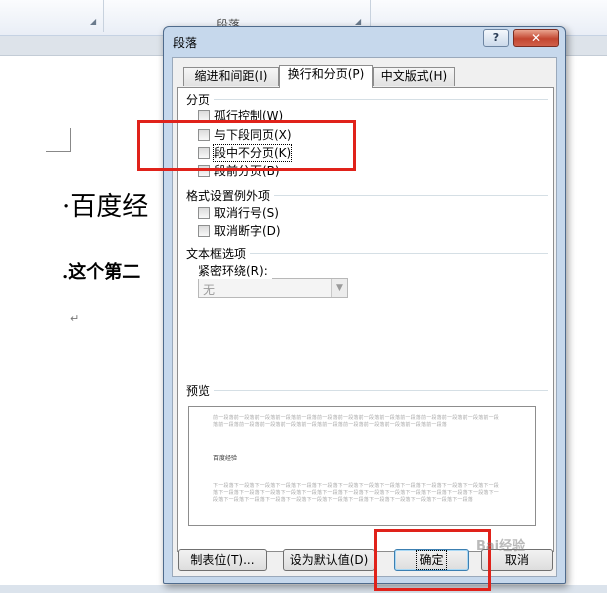  What do you see at coordinates (414, 76) in the screenshot?
I see `tab-asian-typography: 中文版式(H)` at bounding box center [414, 76].